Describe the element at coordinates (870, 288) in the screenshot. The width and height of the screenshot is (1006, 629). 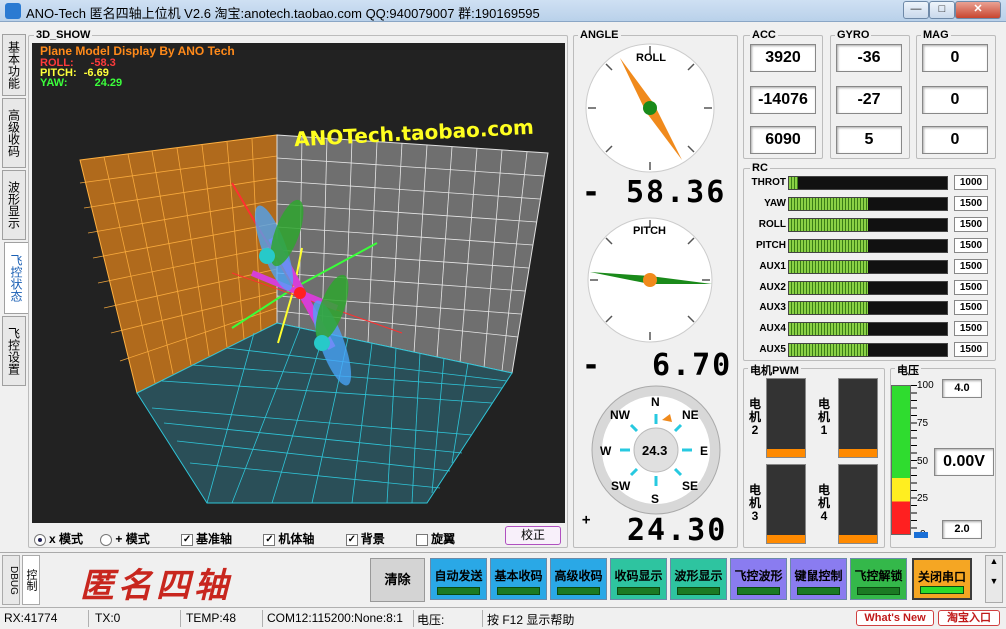
I see `rc-row-aux2: AUX2 1500` at that location.